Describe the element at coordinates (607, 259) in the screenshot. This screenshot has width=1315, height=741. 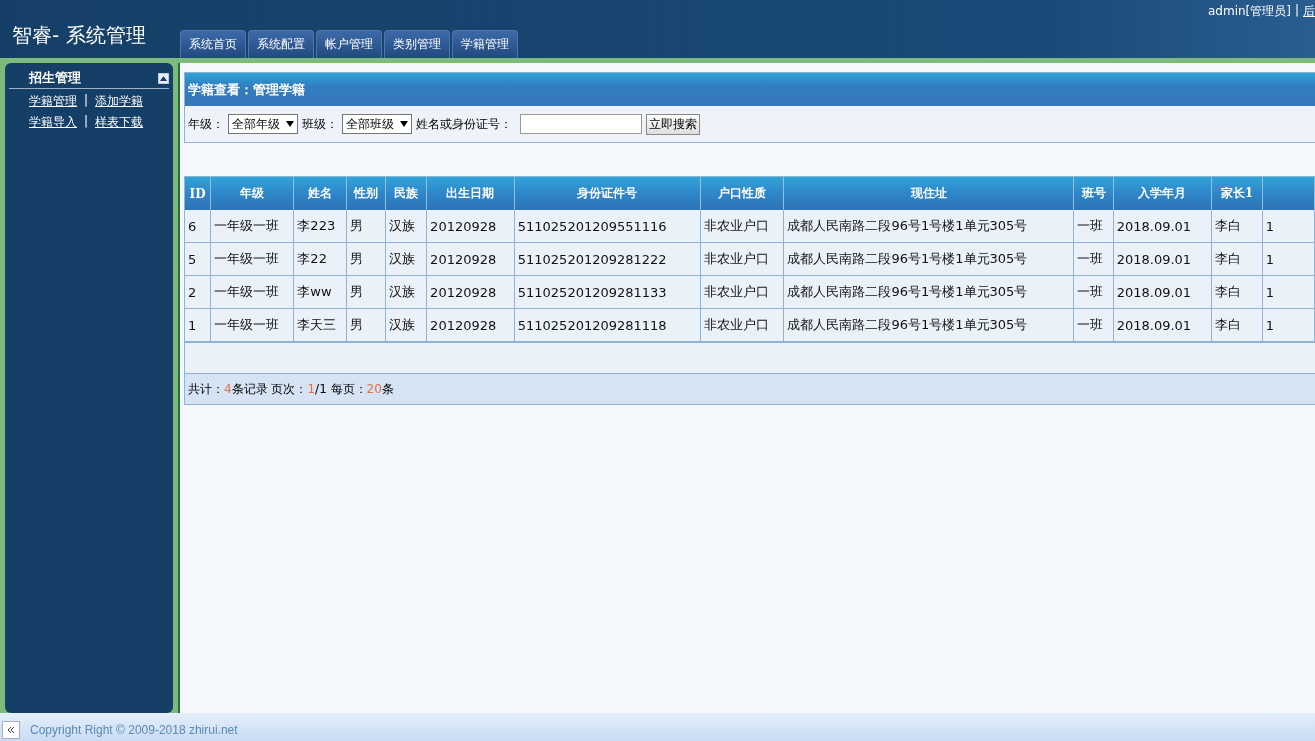
I see `table-cell: 511025201209281222` at that location.